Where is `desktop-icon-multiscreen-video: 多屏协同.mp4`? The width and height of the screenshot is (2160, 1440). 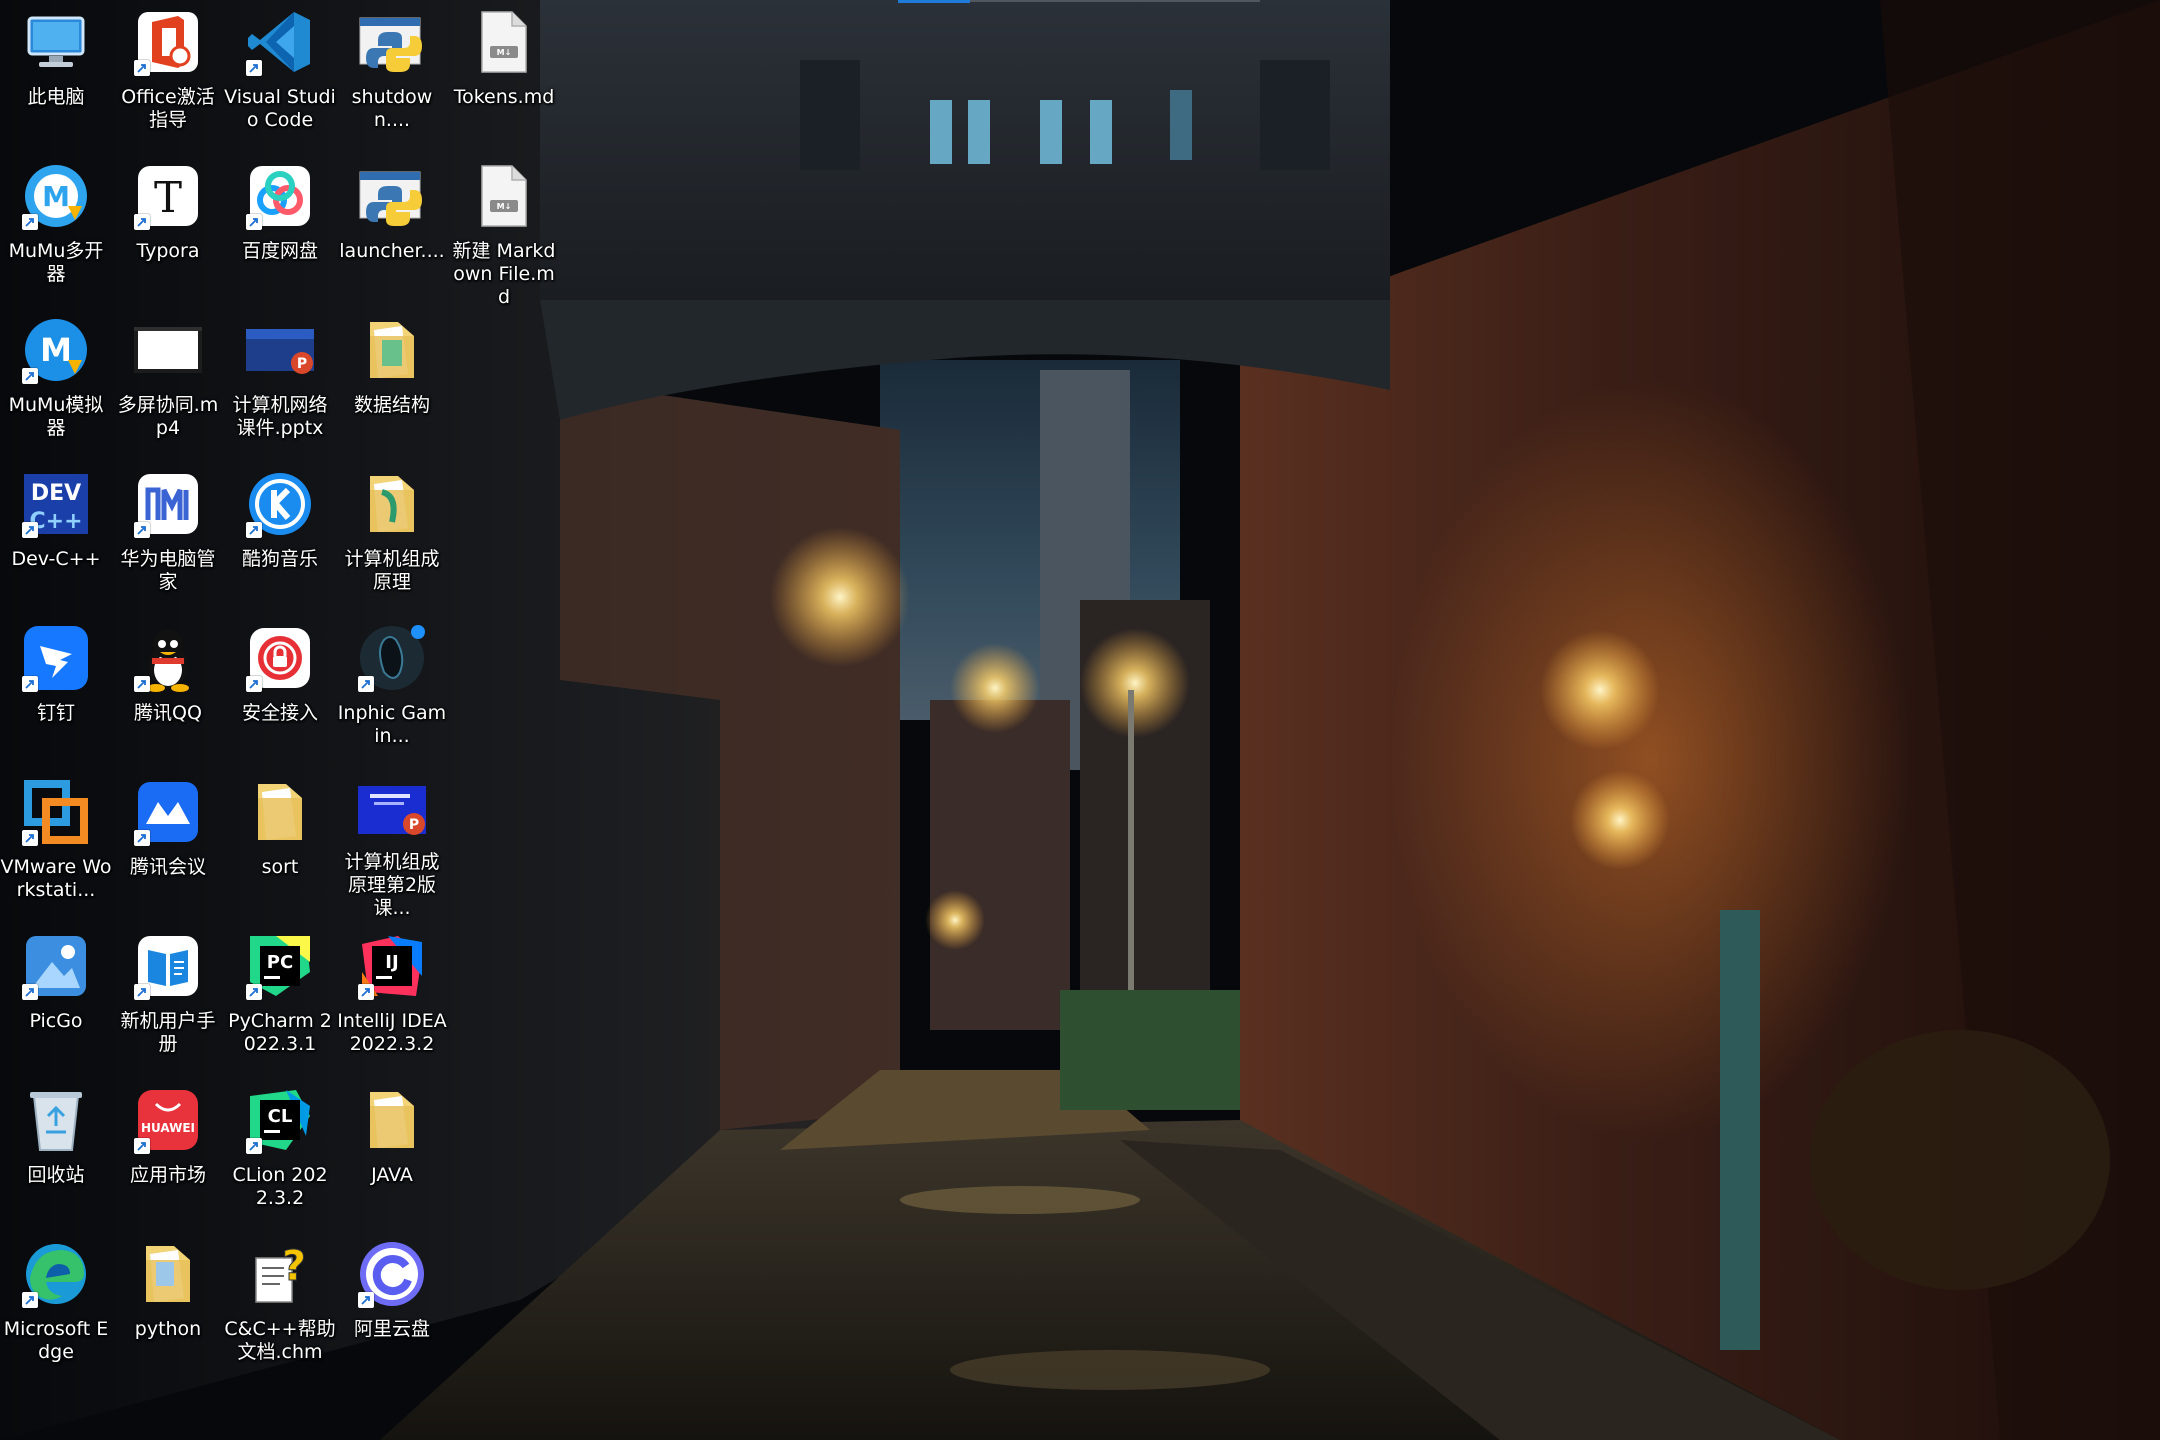 desktop-icon-multiscreen-video: 多屏协同.mp4 is located at coordinates (168, 383).